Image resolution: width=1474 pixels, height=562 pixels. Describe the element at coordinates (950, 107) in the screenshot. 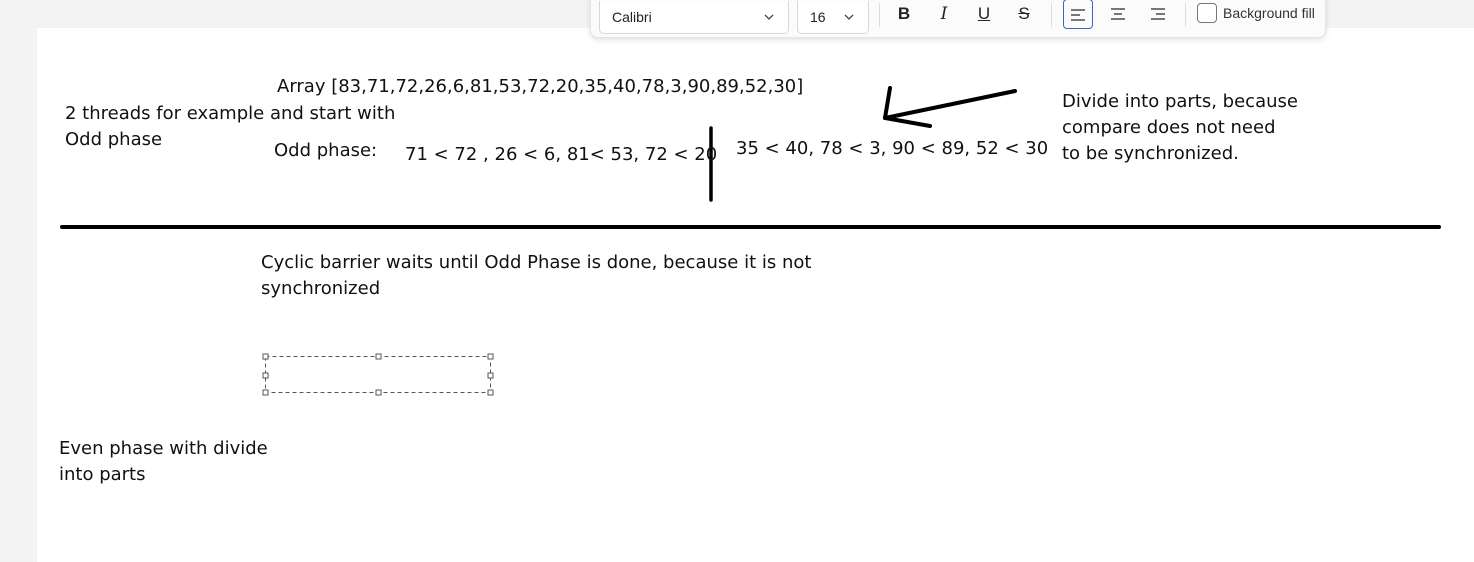

I see `arrow-stroke` at that location.